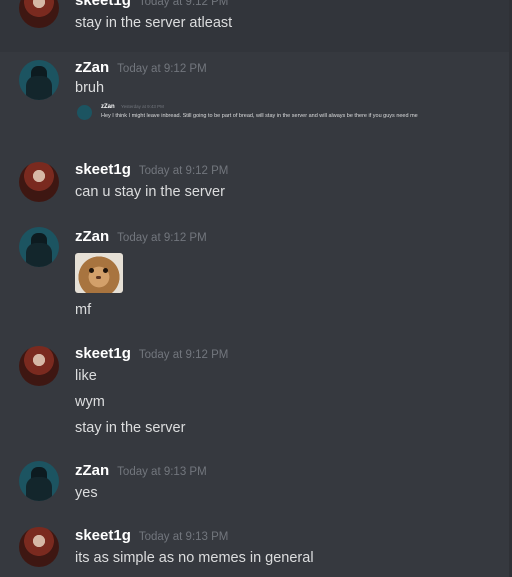 The image size is (512, 577). I want to click on message-group: zZan Today at 9:13 PM yes, so click(254, 486).